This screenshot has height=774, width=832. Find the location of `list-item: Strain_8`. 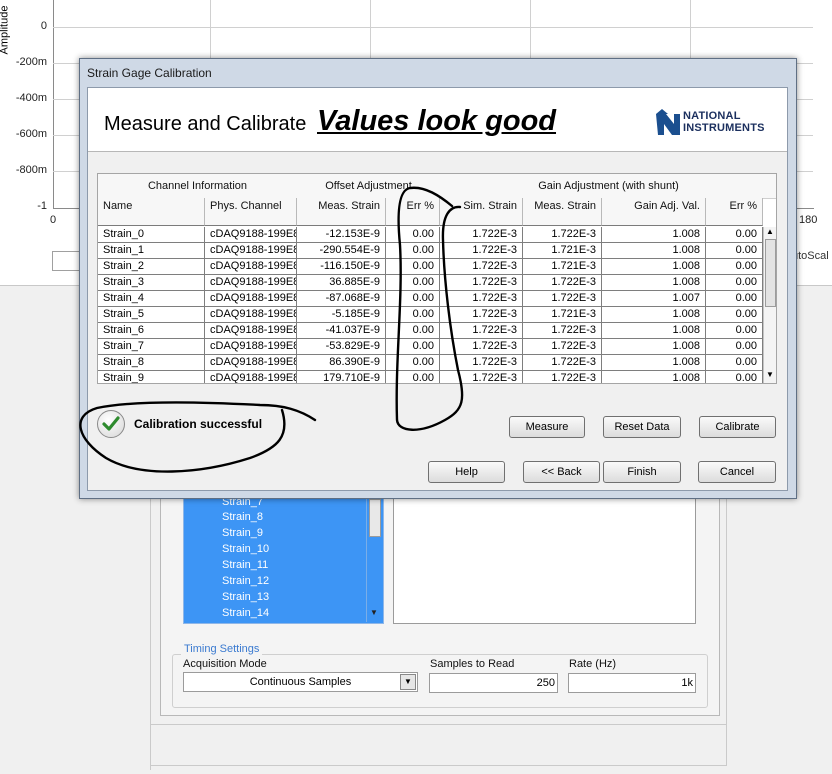

list-item: Strain_8 is located at coordinates (242, 517).